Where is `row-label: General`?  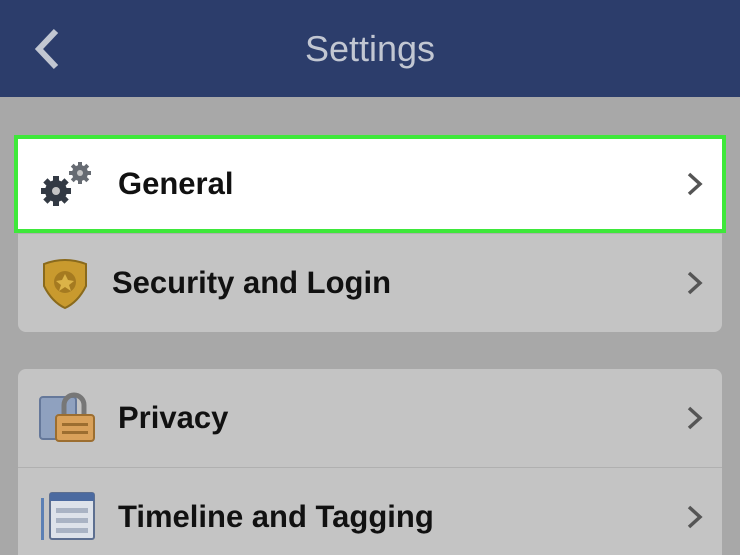
row-label: General is located at coordinates (176, 184).